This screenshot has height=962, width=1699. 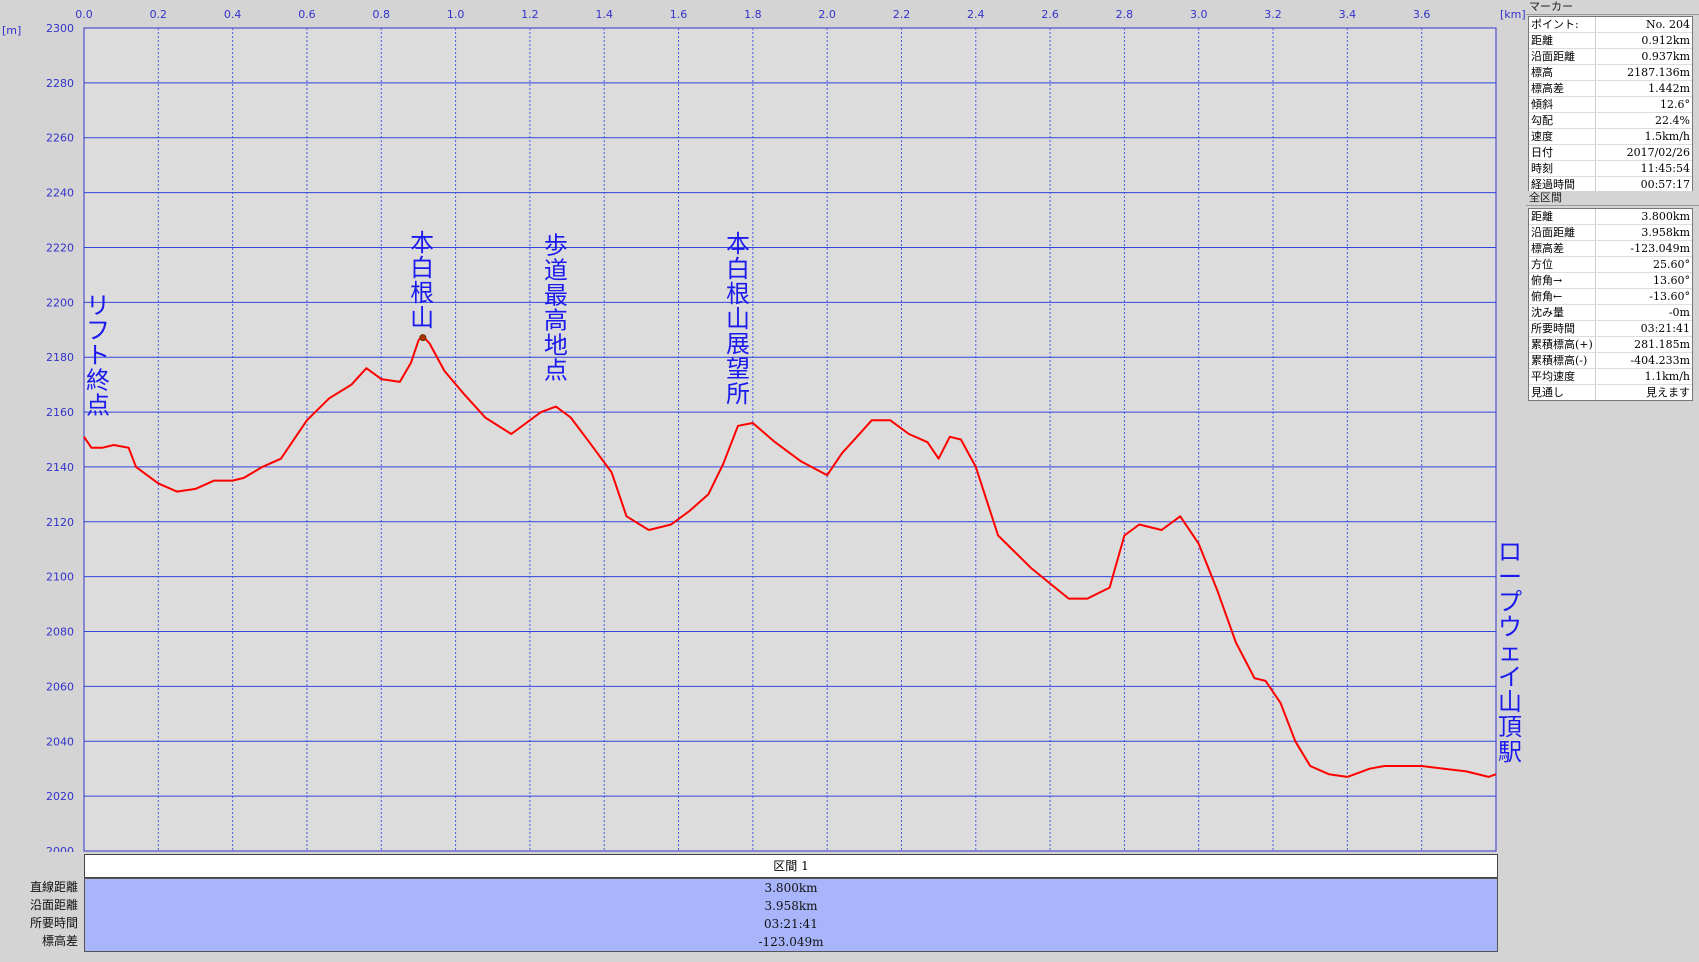 I want to click on y-tick-label: 2120, so click(x=60, y=522).